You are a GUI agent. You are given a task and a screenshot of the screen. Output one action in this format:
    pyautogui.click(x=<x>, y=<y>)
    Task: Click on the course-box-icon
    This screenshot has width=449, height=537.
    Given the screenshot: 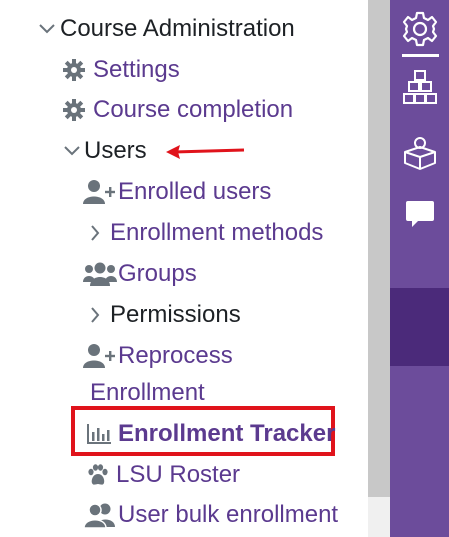 What is the action you would take?
    pyautogui.click(x=420, y=153)
    